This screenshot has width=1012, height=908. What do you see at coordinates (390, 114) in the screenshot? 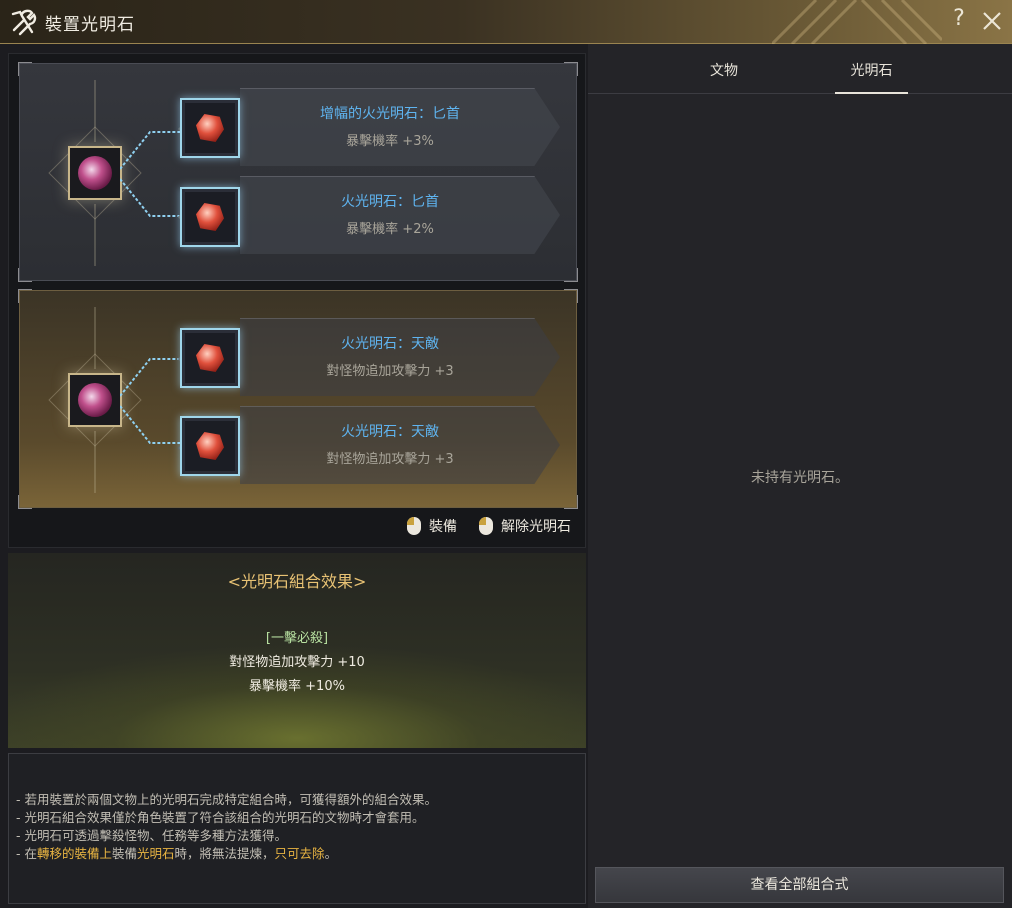
I see `stone-name: 增幅的火光明石：匕首` at bounding box center [390, 114].